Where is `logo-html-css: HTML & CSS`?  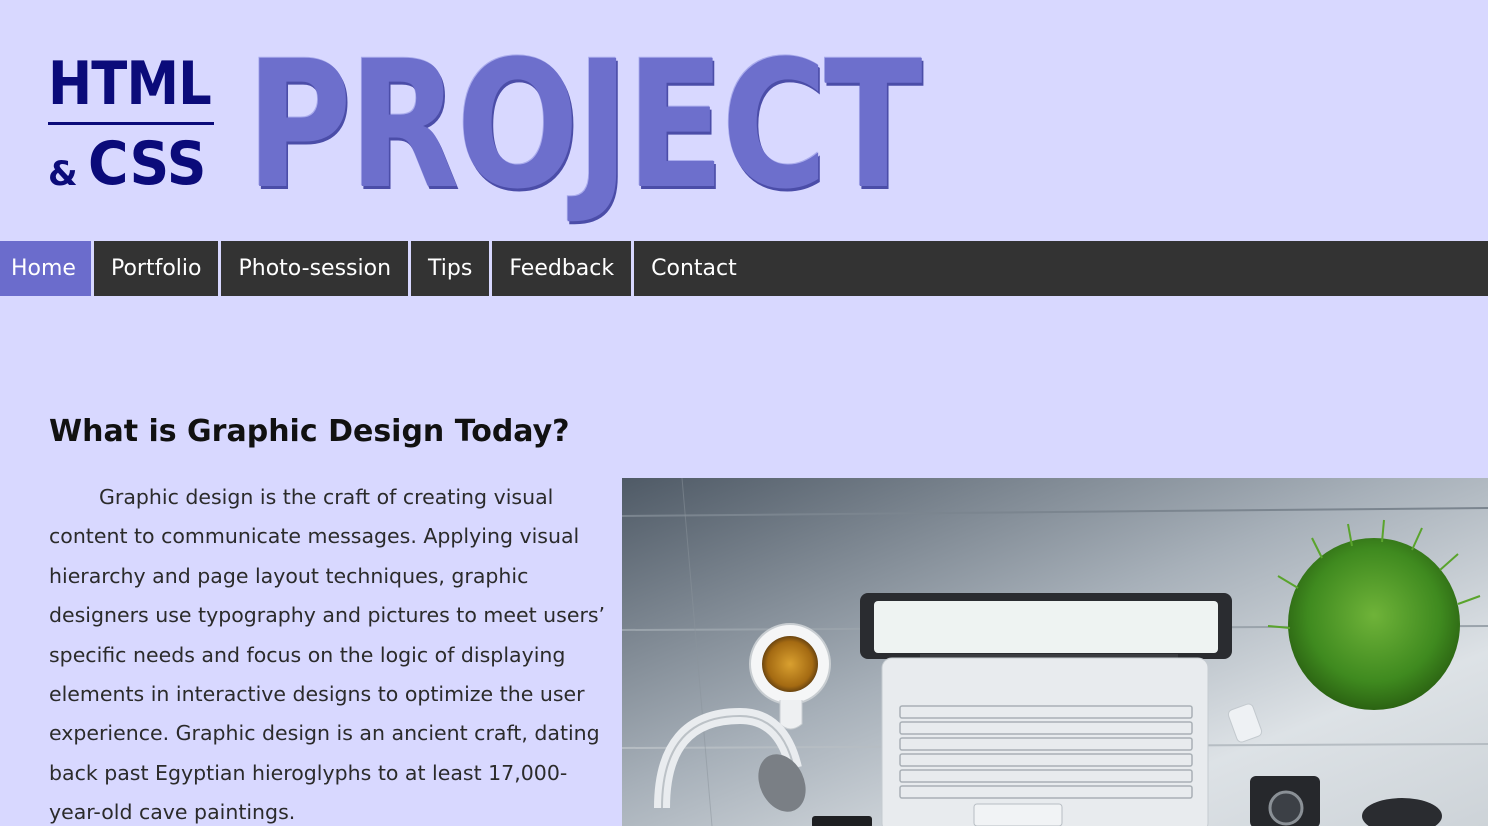 logo-html-css: HTML & CSS is located at coordinates (131, 125).